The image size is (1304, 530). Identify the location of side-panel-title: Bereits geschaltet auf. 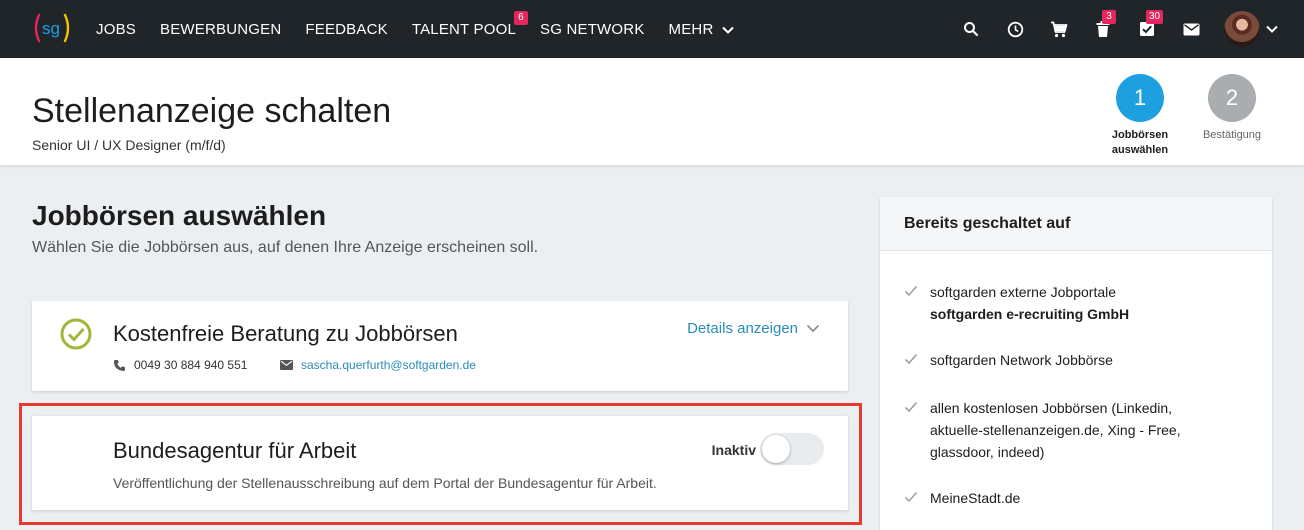
(1076, 224).